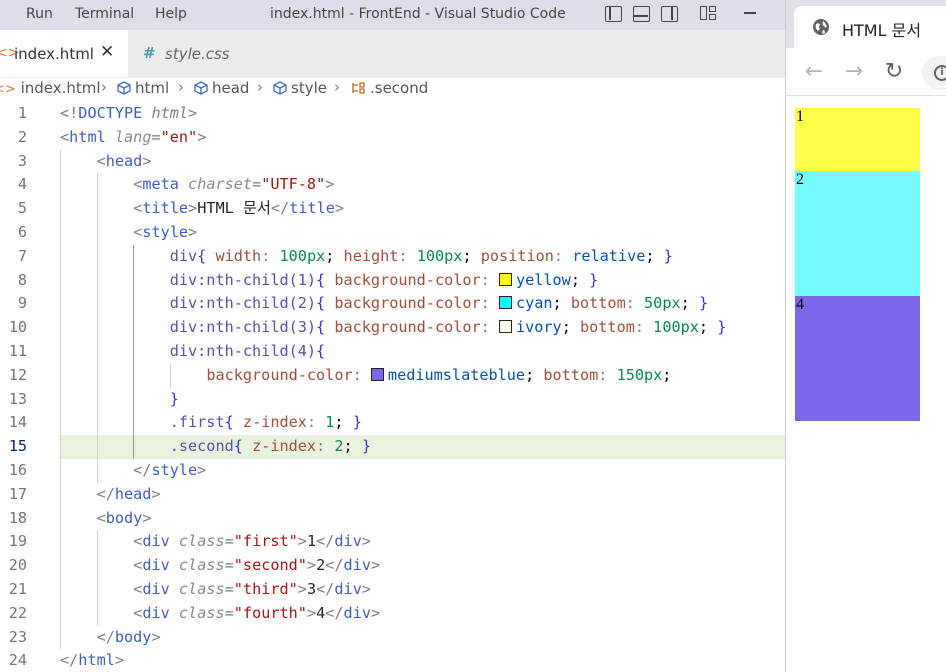 The image size is (946, 672). Describe the element at coordinates (392, 54) in the screenshot. I see `editor-tabs: <> index.html ✕ # style.css` at that location.